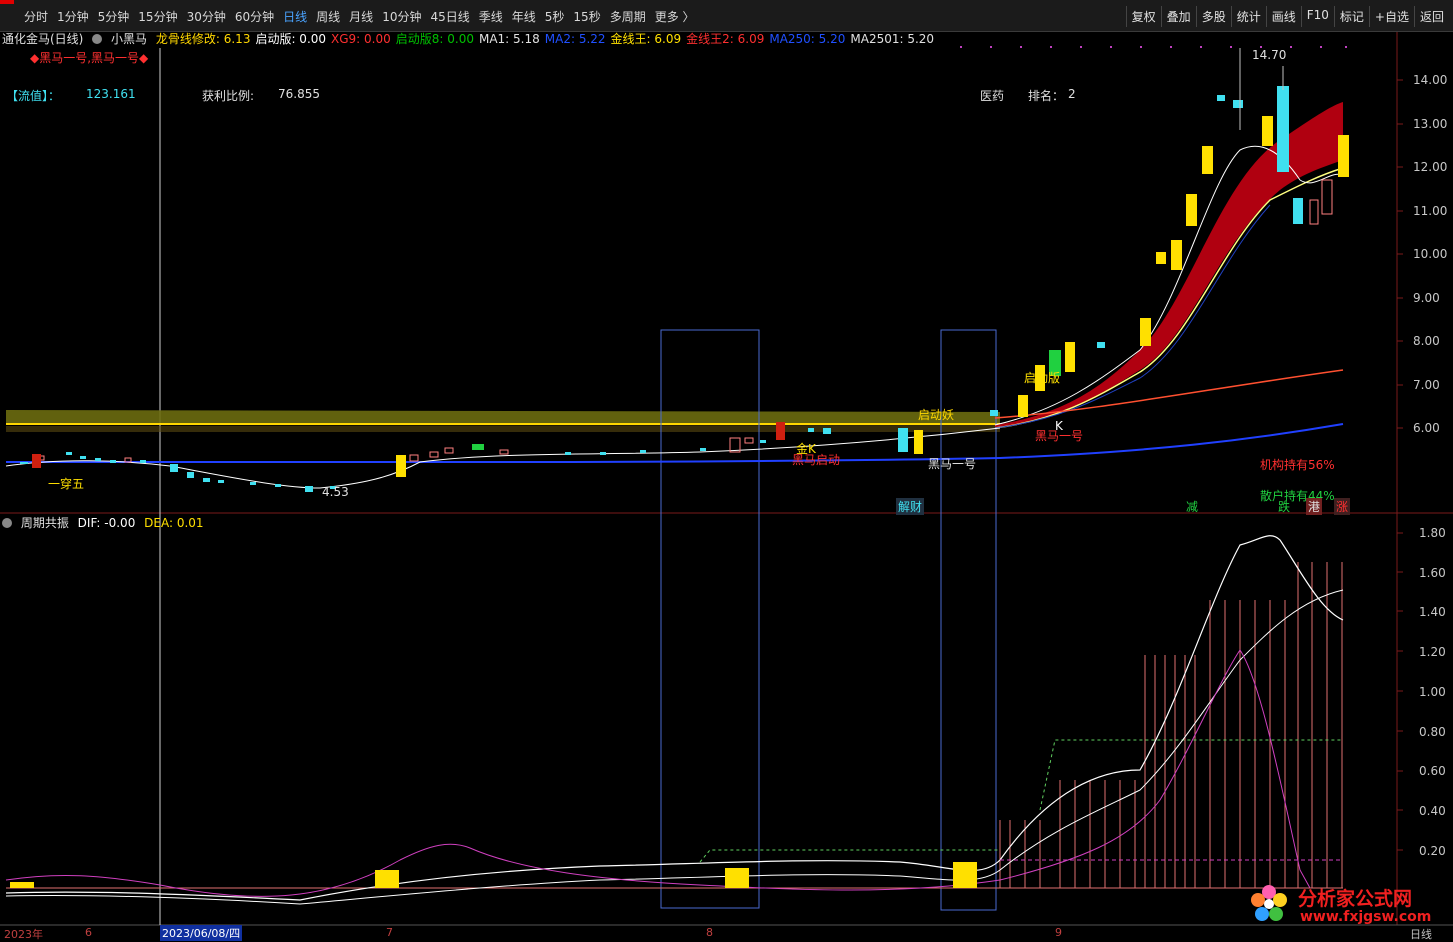  I want to click on sub-tick-3: 1.20, so click(1432, 652).